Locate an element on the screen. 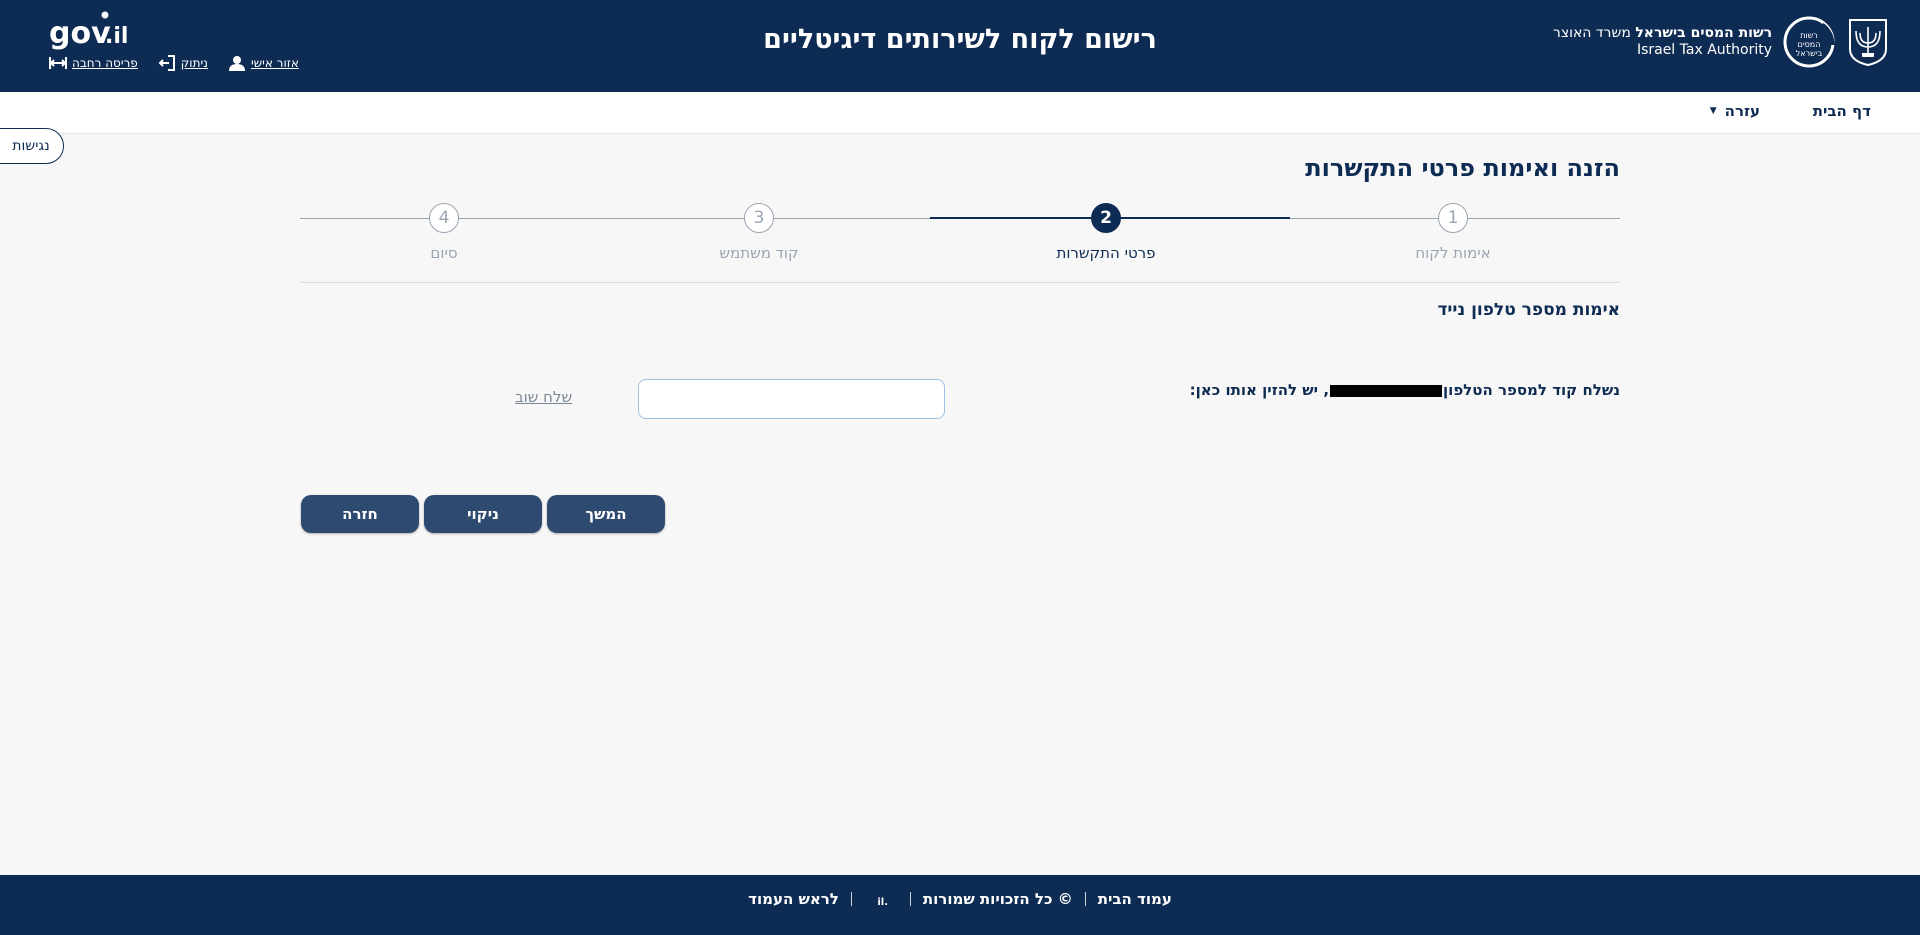 The width and height of the screenshot is (1920, 935). step-3-label: קוד משתמש is located at coordinates (759, 253).